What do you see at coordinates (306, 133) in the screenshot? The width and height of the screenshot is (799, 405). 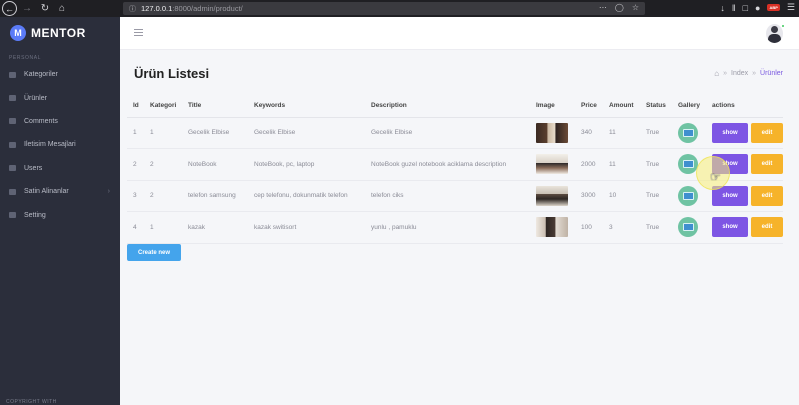 I see `cell-keywords: Gecelik Elbise` at bounding box center [306, 133].